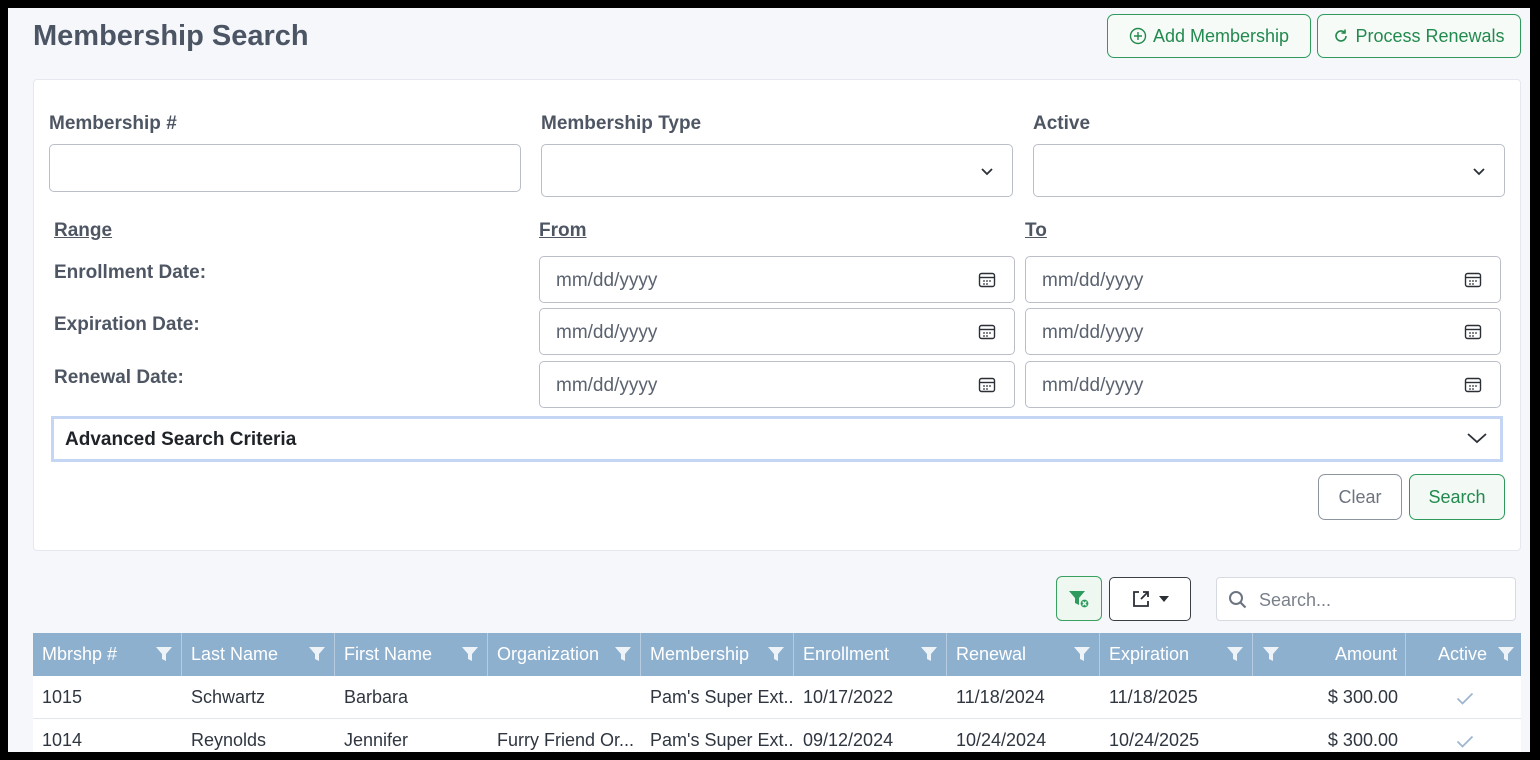  What do you see at coordinates (1001, 740) in the screenshot?
I see `cell-renewal: 10/24/2024` at bounding box center [1001, 740].